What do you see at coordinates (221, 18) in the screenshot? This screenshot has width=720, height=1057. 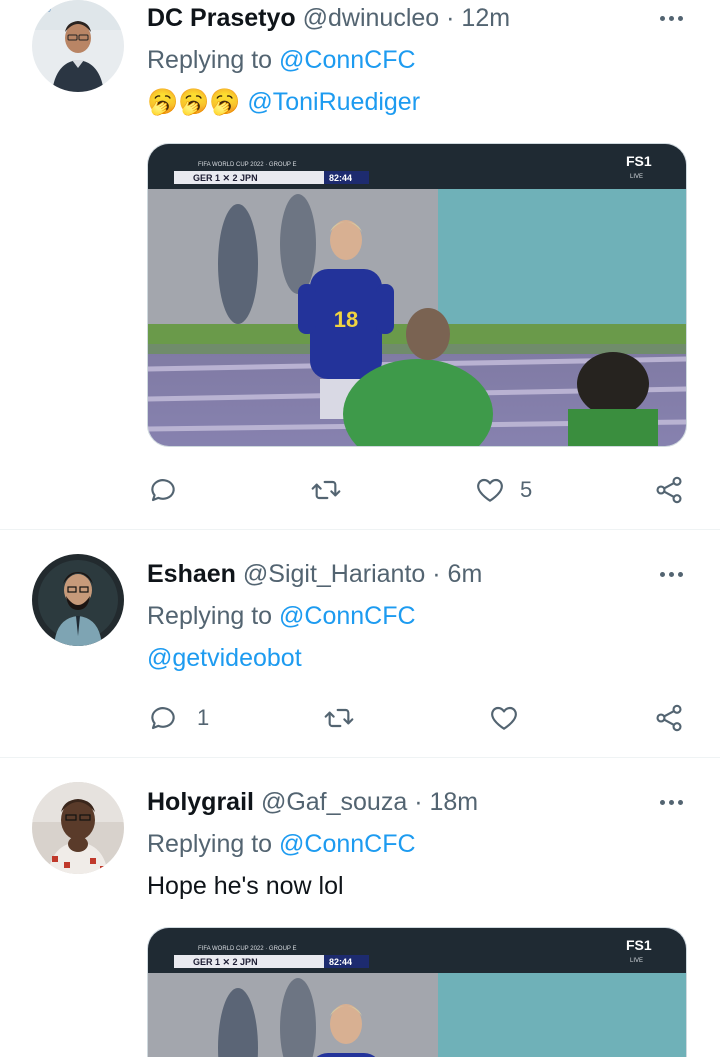 I see `display-name: DC Prasetyo` at bounding box center [221, 18].